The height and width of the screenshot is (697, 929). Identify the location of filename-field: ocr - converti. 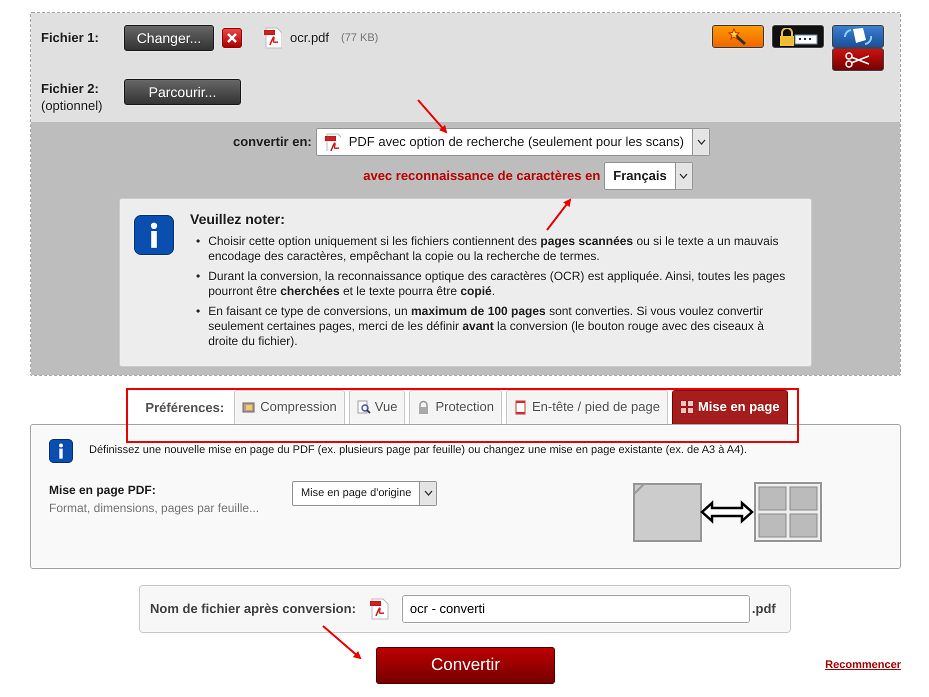
(576, 608).